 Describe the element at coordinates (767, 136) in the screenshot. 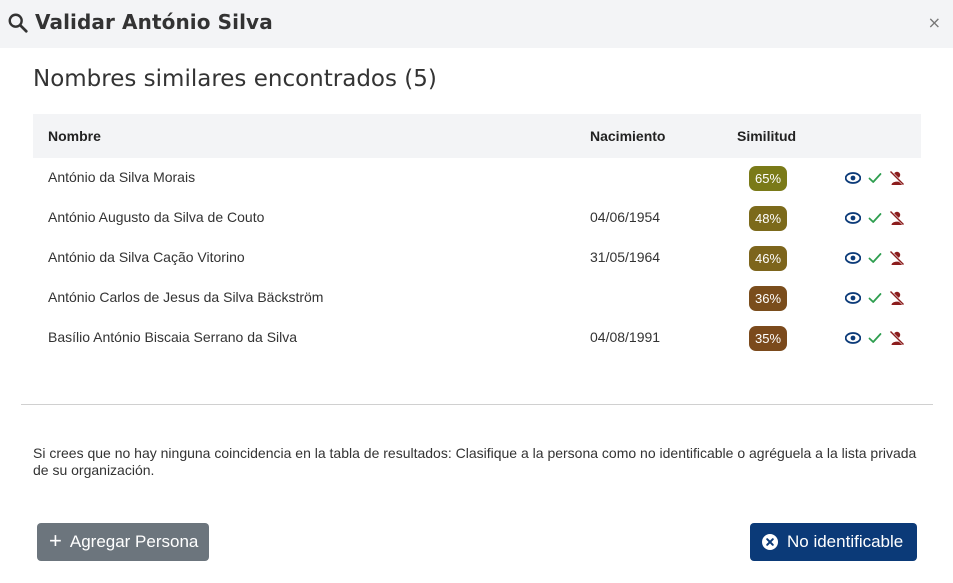

I see `column-header-similarity: Similitud` at that location.